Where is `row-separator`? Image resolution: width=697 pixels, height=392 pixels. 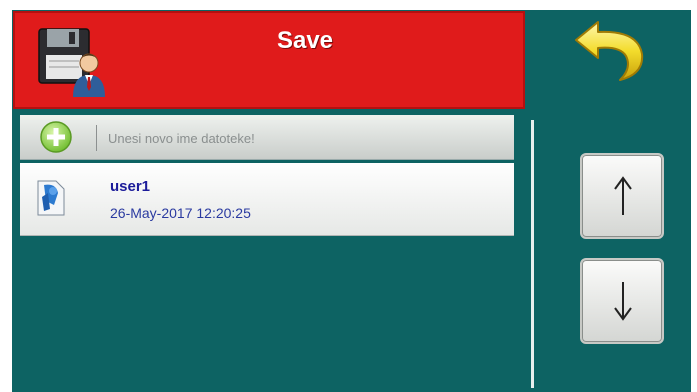 row-separator is located at coordinates (96, 138).